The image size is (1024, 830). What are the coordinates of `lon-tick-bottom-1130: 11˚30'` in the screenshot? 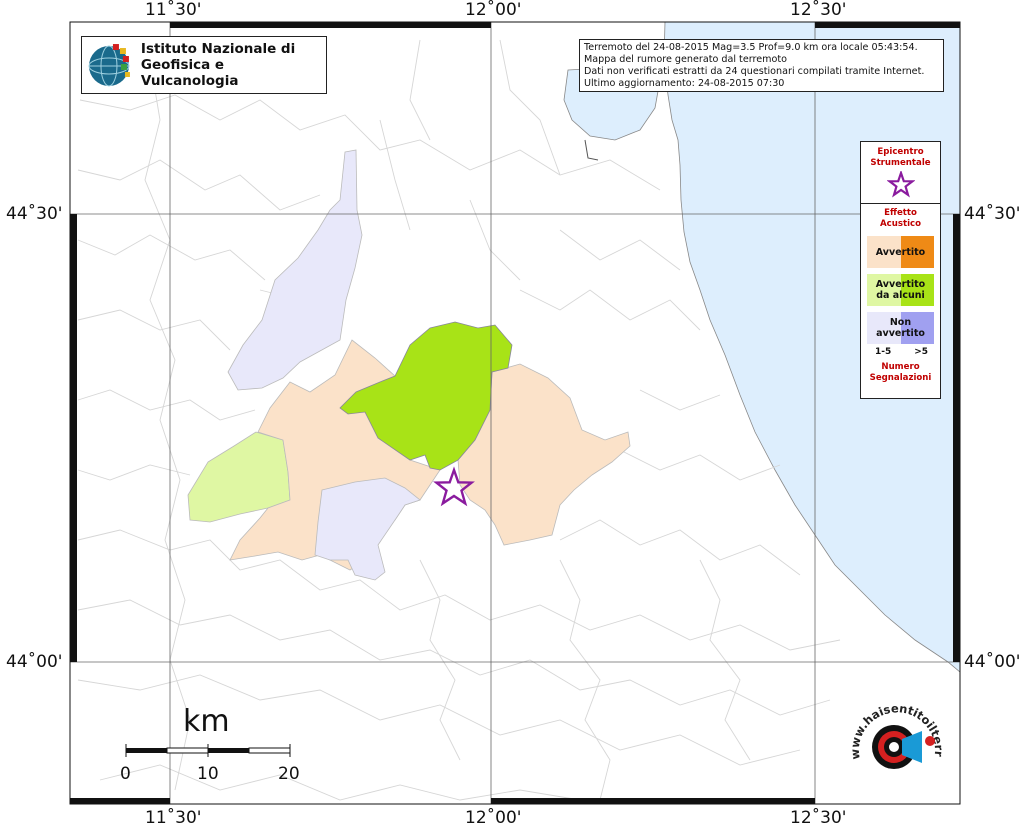 It's located at (173, 818).